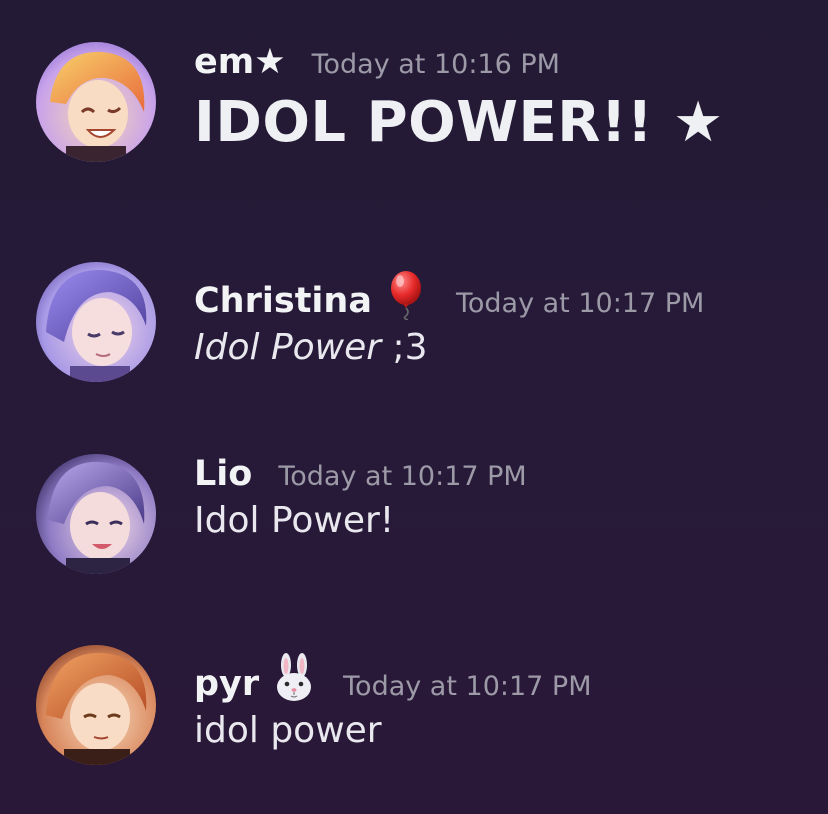 The height and width of the screenshot is (814, 828). I want to click on purple-haired-idol-avatar-icon, so click(96, 322).